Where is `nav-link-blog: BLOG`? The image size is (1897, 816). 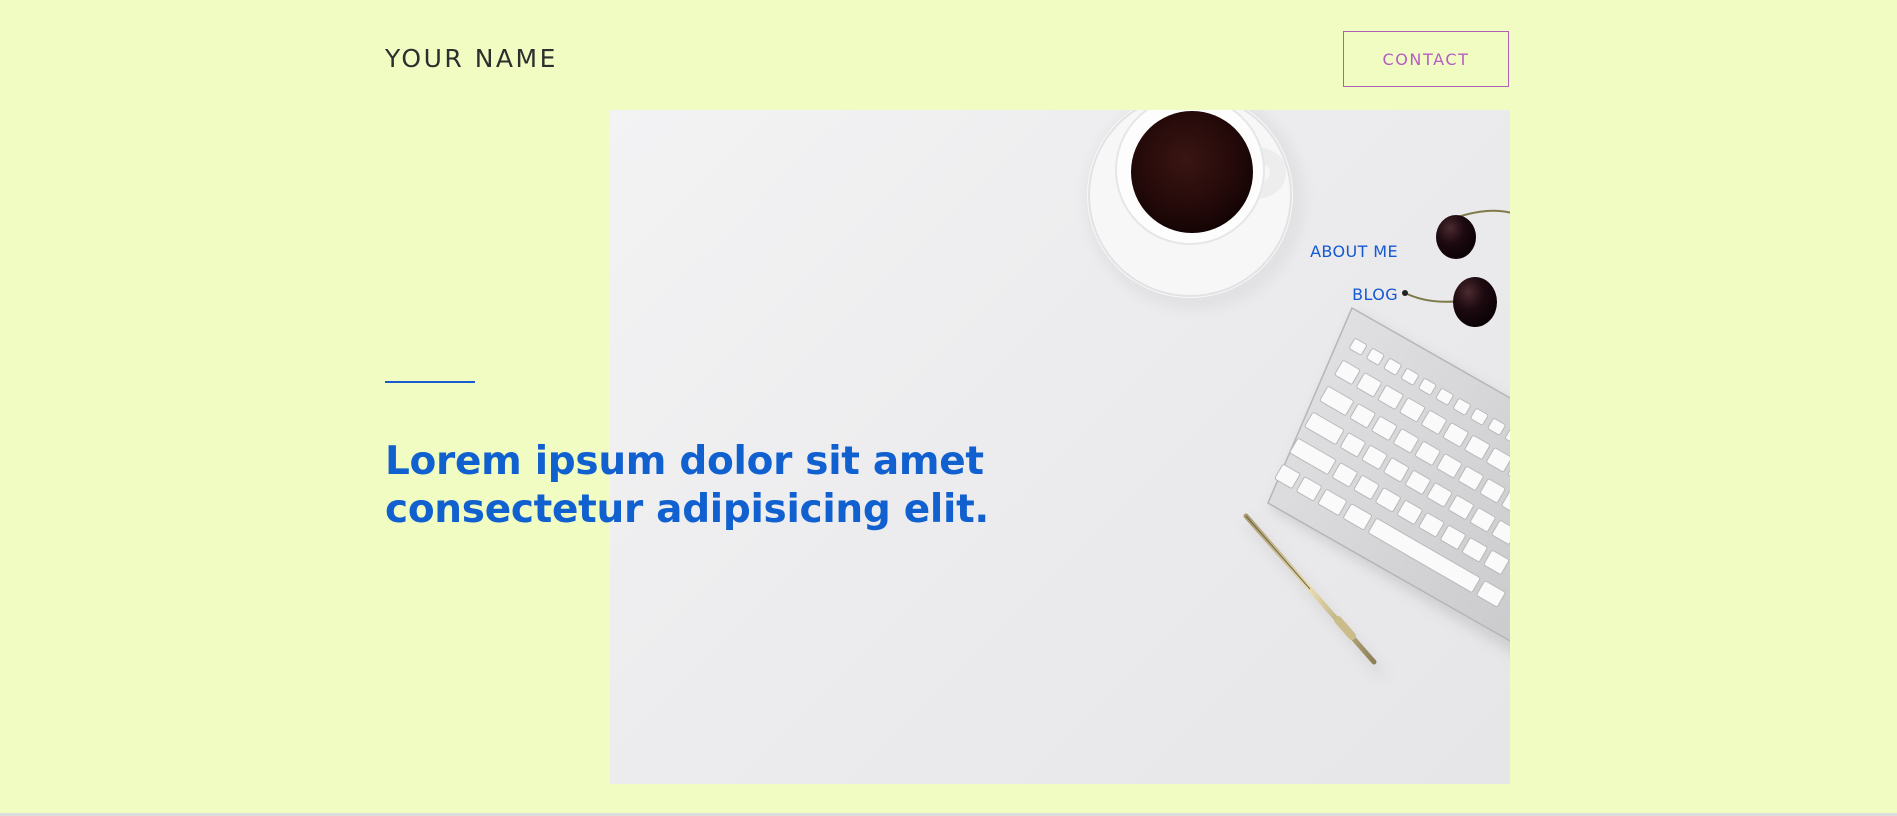 nav-link-blog: BLOG is located at coordinates (1375, 295).